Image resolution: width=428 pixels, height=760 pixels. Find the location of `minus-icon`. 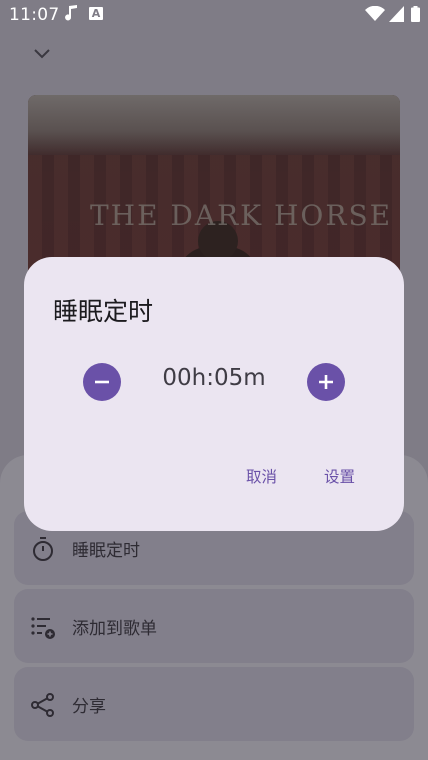

minus-icon is located at coordinates (102, 382).